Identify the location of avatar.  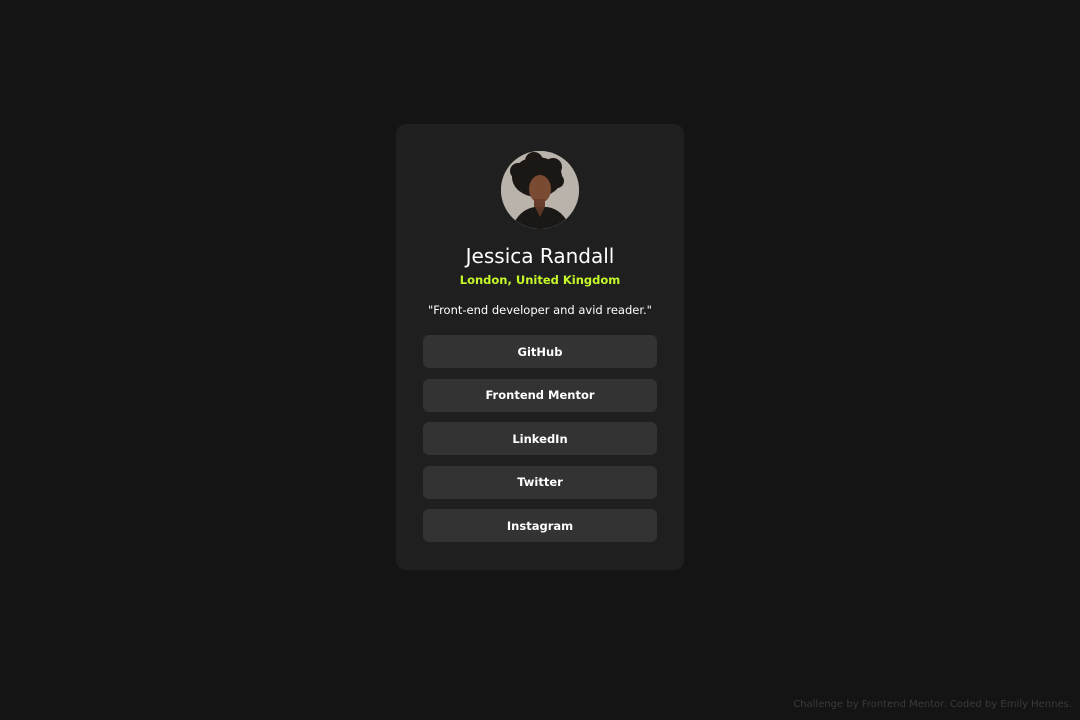
(540, 190).